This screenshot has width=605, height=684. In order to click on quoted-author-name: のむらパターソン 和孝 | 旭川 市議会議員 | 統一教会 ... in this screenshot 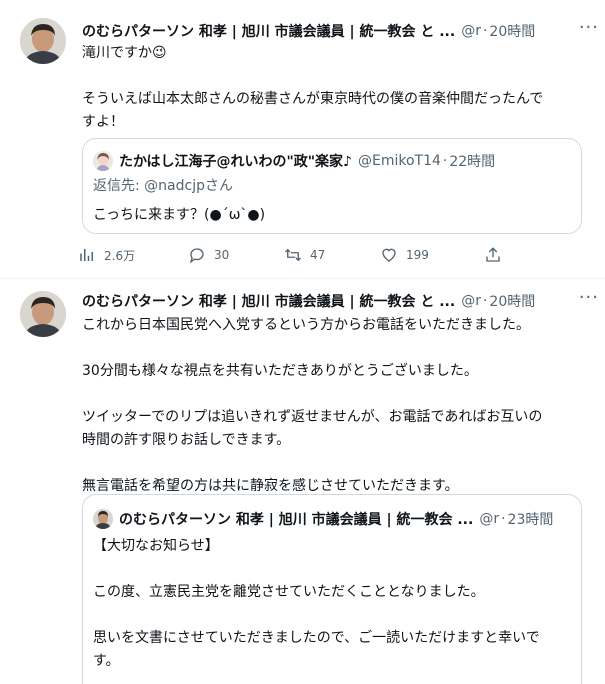, I will do `click(296, 520)`.